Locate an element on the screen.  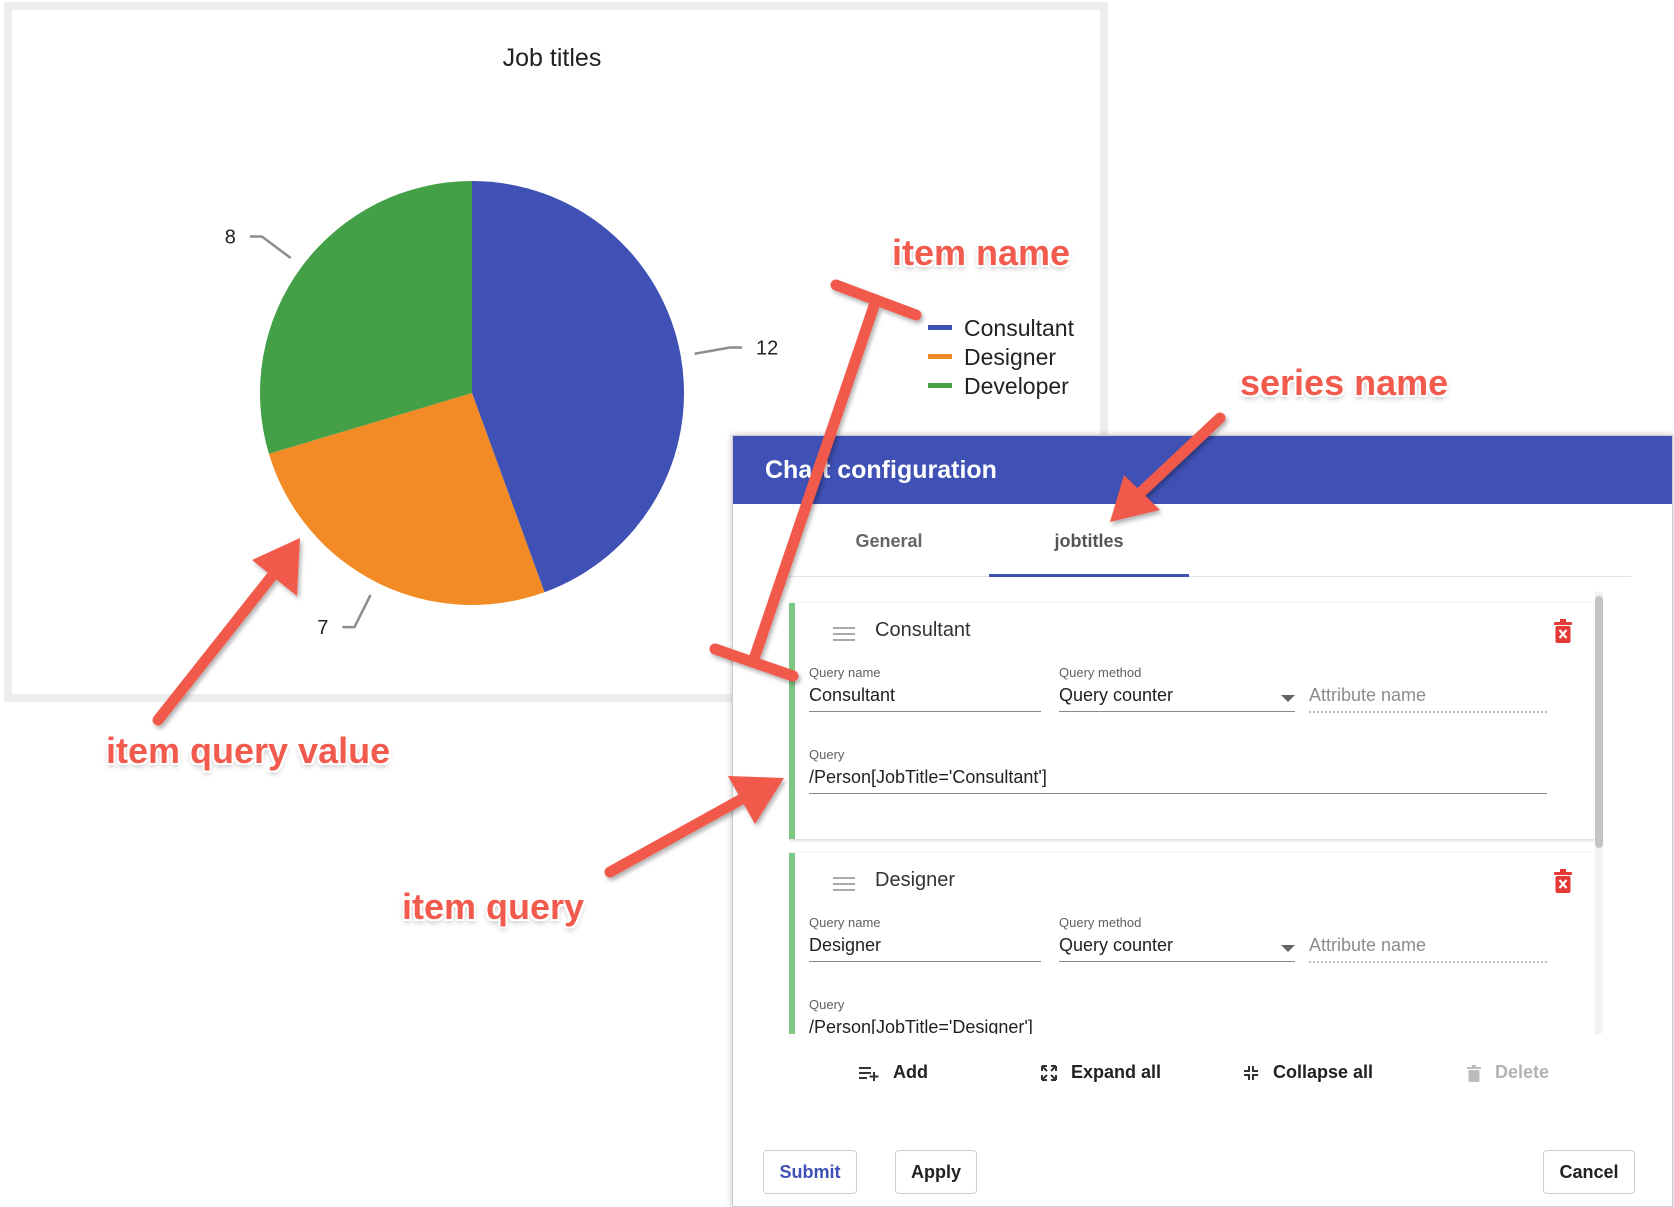
tab-general: General is located at coordinates (889, 540).